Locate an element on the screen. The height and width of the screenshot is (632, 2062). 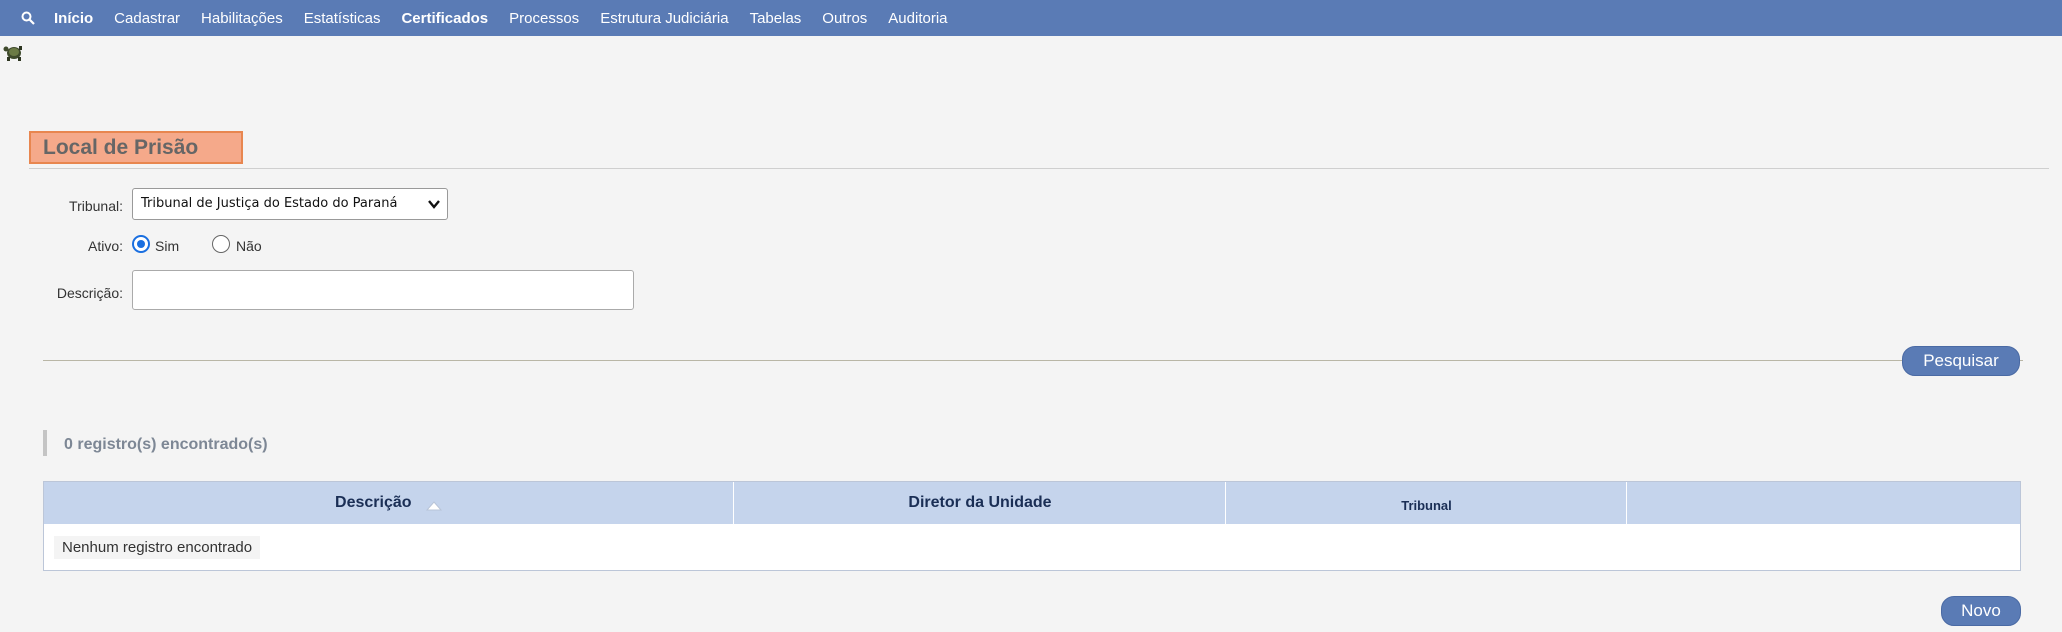
column-header-descricao-label: Descrição is located at coordinates (373, 502).